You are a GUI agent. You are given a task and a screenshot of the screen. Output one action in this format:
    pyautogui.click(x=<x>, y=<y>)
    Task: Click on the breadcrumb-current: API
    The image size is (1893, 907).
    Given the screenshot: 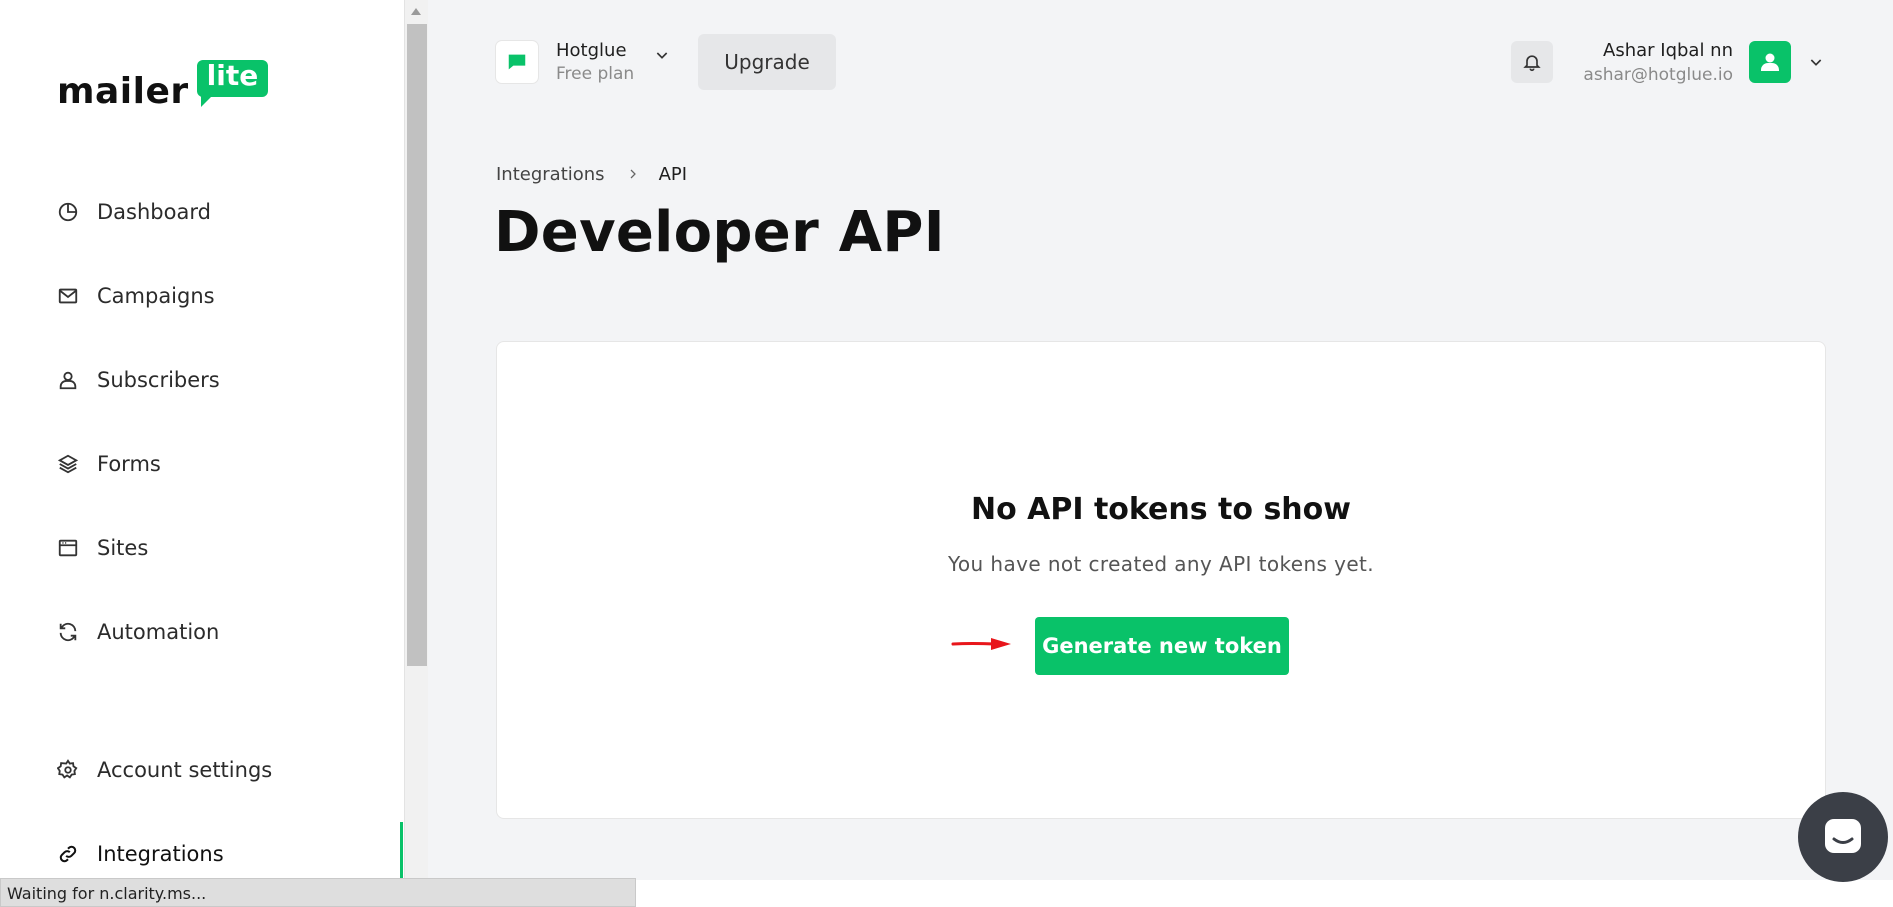 What is the action you would take?
    pyautogui.click(x=673, y=174)
    